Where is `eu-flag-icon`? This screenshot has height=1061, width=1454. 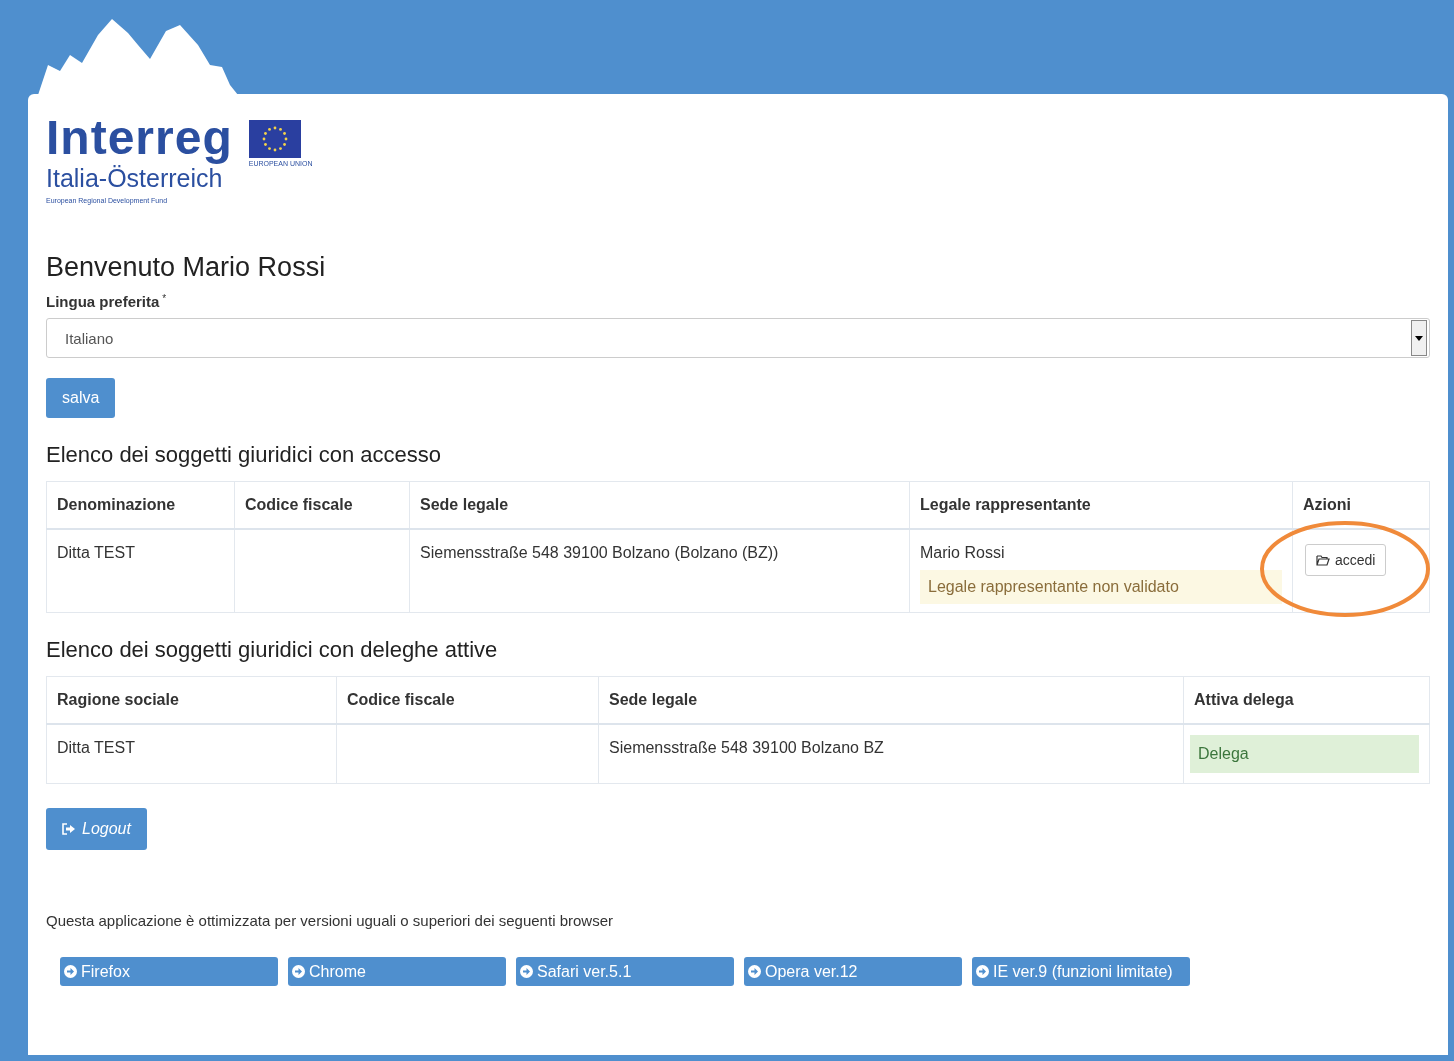 eu-flag-icon is located at coordinates (274, 139).